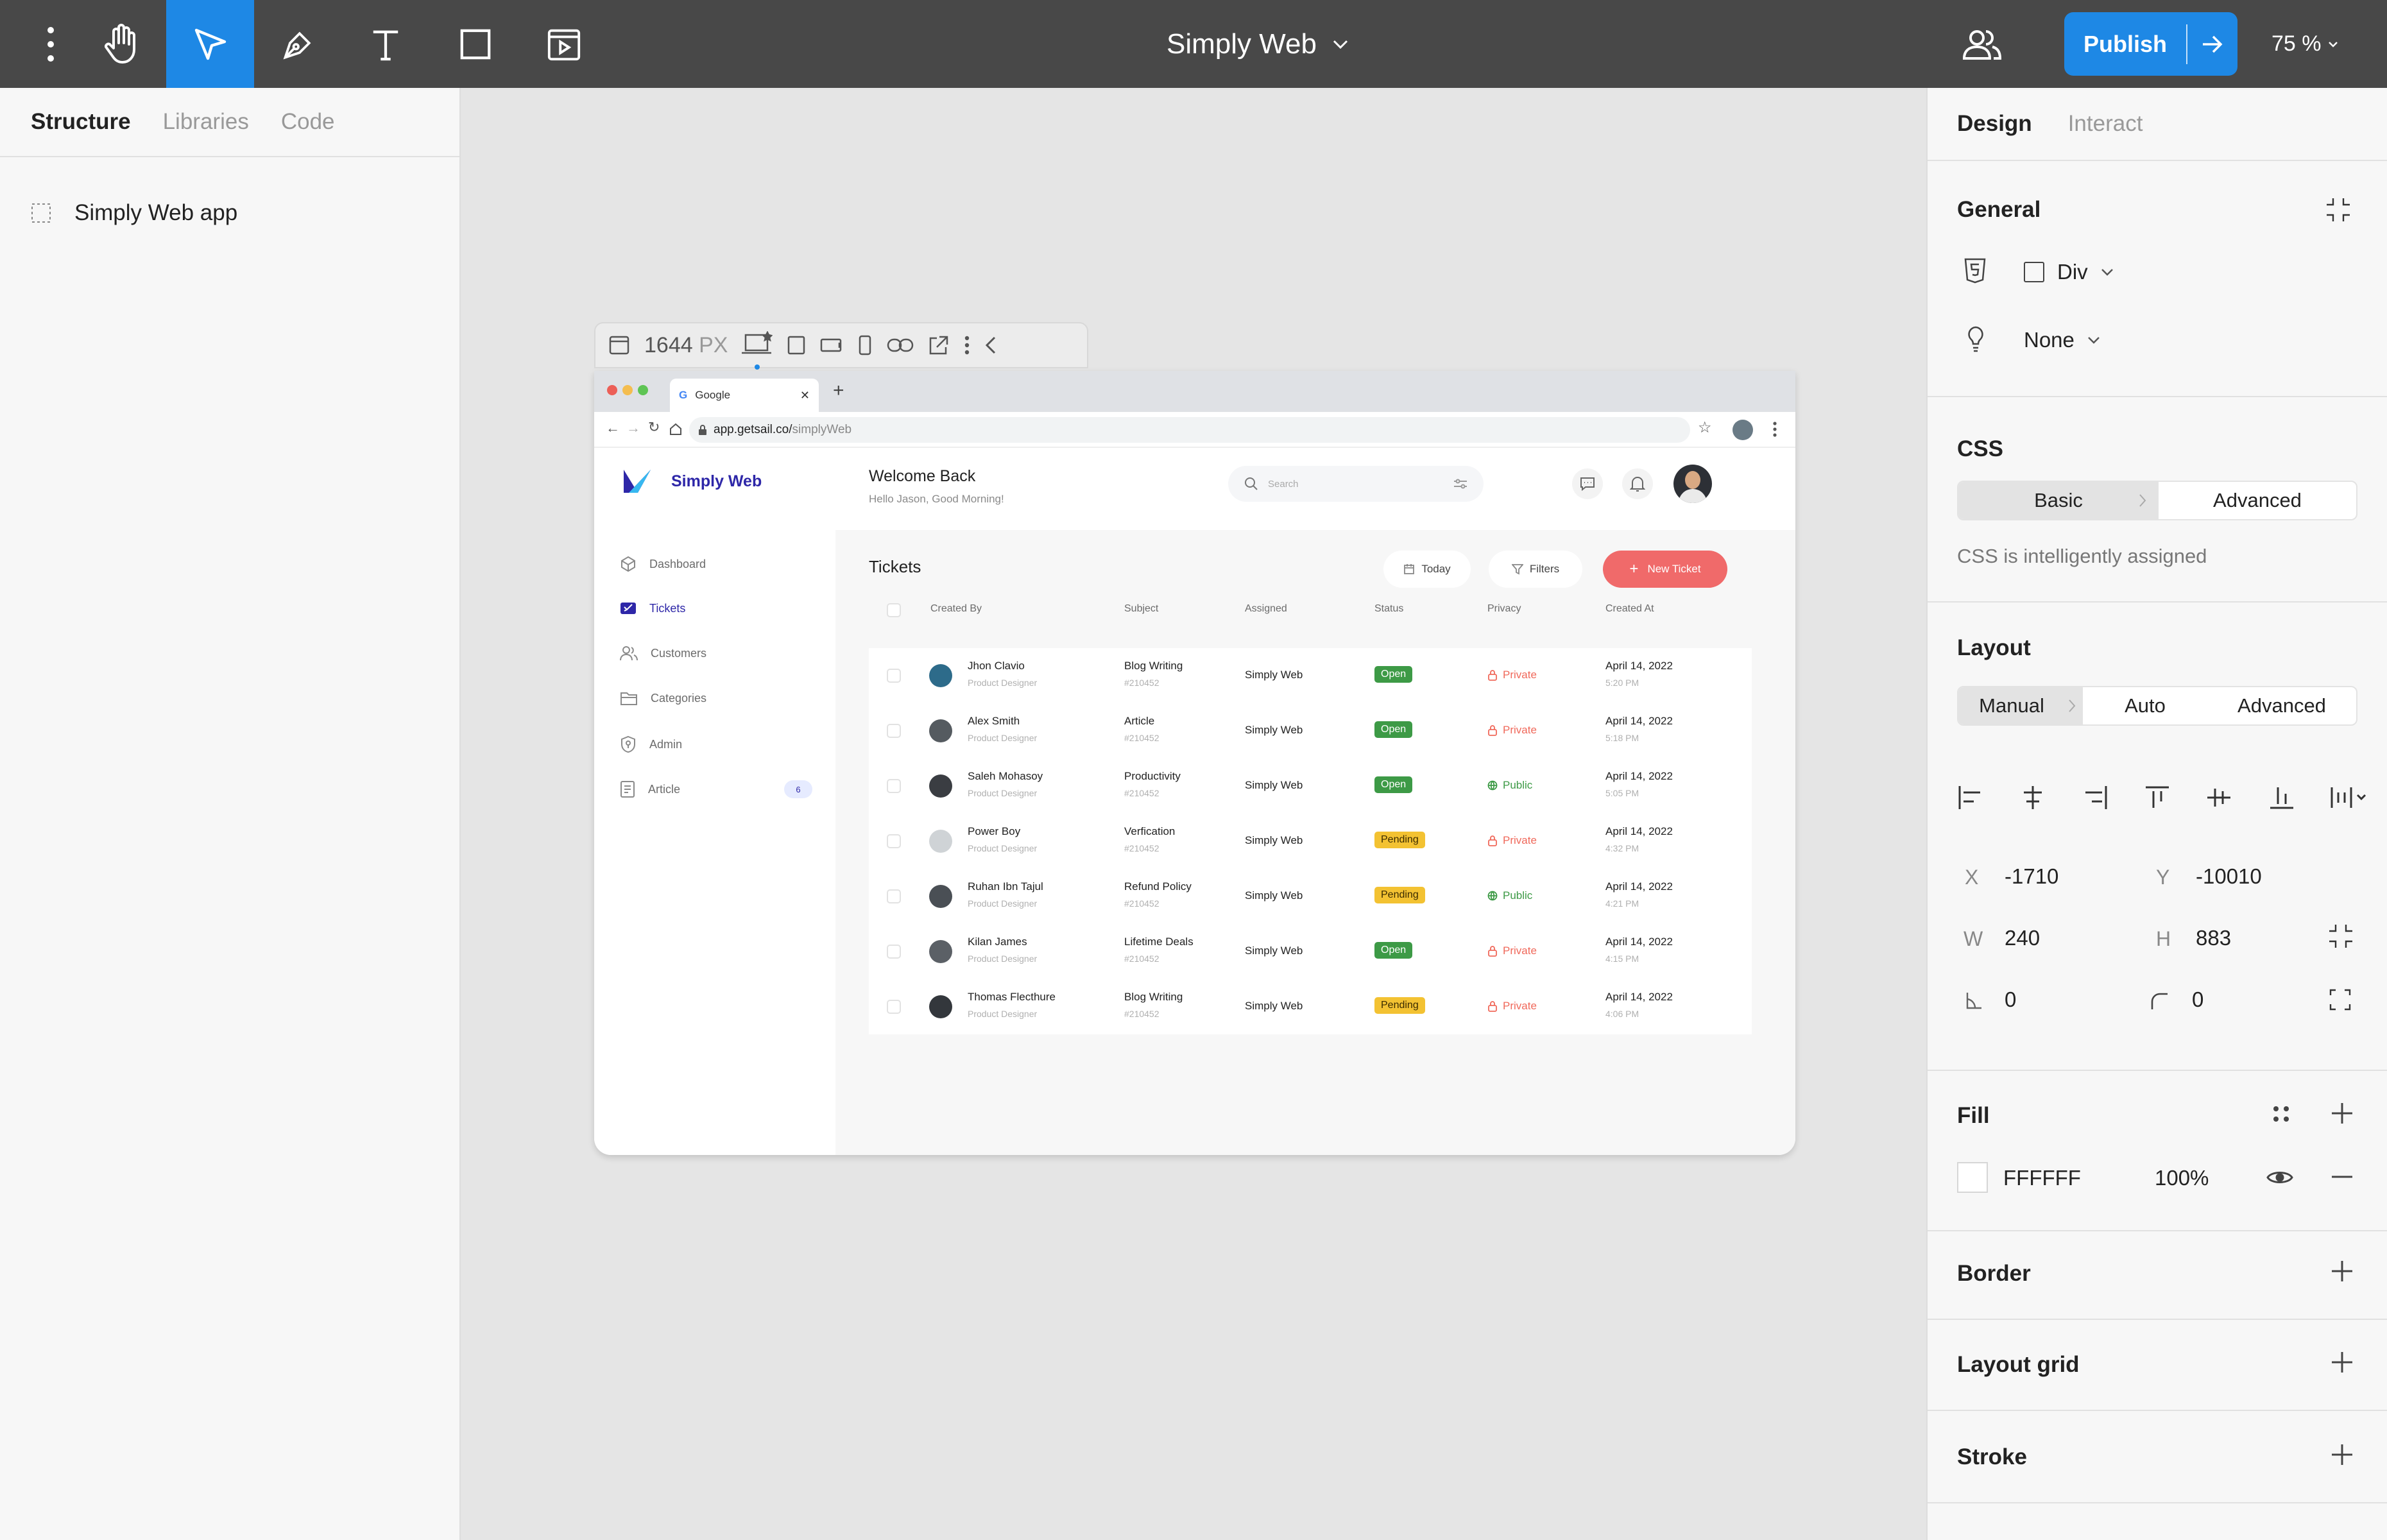 Image resolution: width=2387 pixels, height=1540 pixels. Describe the element at coordinates (1356, 484) in the screenshot. I see `search-input: Search` at that location.